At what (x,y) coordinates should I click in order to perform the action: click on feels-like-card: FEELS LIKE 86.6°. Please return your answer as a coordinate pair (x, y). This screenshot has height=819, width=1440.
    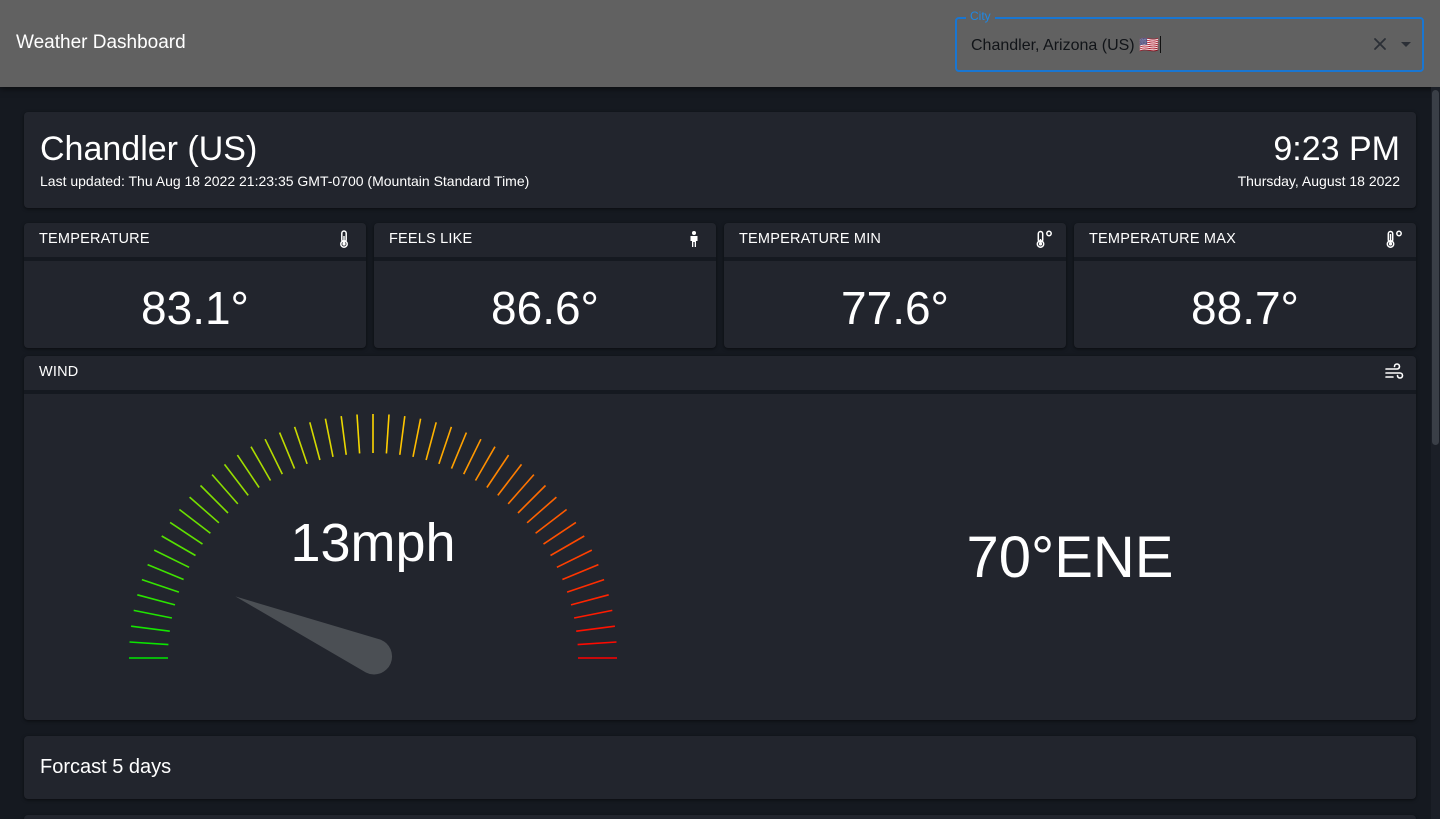
    Looking at the image, I should click on (545, 285).